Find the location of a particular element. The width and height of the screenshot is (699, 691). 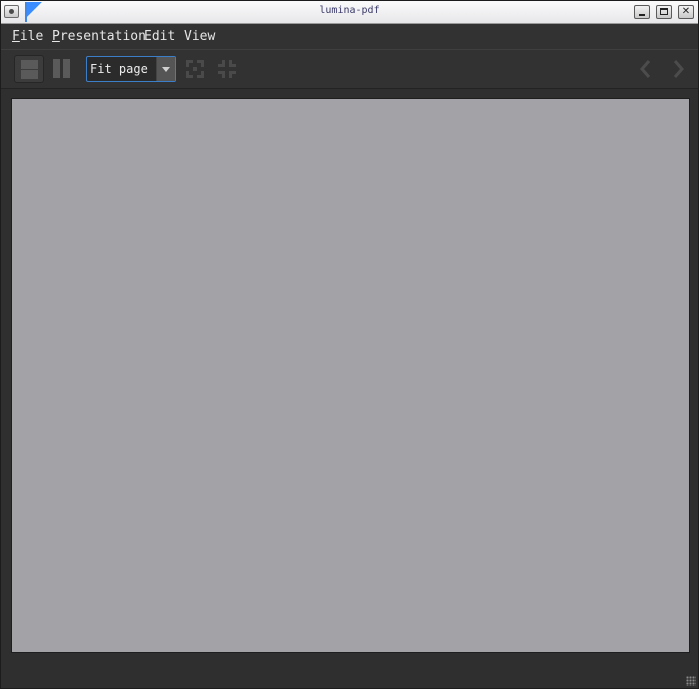

menu-view-label: View is located at coordinates (200, 36).